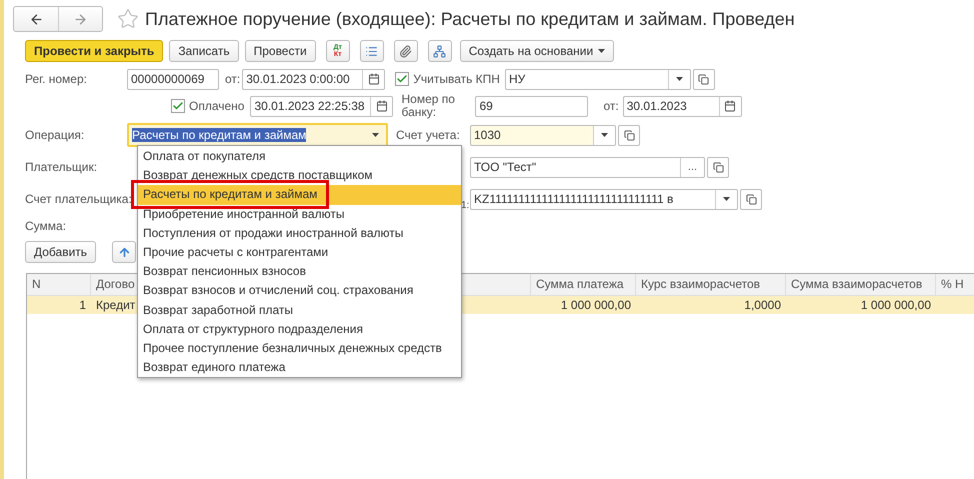 The height and width of the screenshot is (479, 974). Describe the element at coordinates (299, 329) in the screenshot. I see `dropdown-item: Оплата от структурного подразделения` at that location.